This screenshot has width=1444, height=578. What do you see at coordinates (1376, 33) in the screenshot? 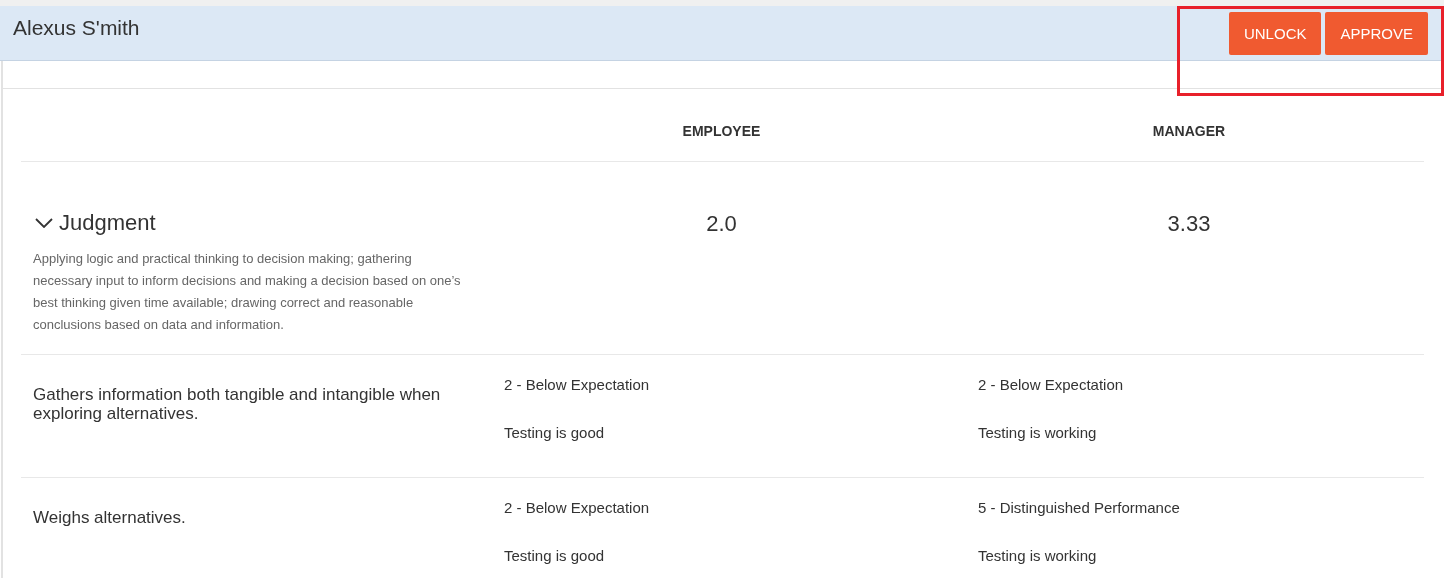
I see `action-button: APPROVE` at bounding box center [1376, 33].